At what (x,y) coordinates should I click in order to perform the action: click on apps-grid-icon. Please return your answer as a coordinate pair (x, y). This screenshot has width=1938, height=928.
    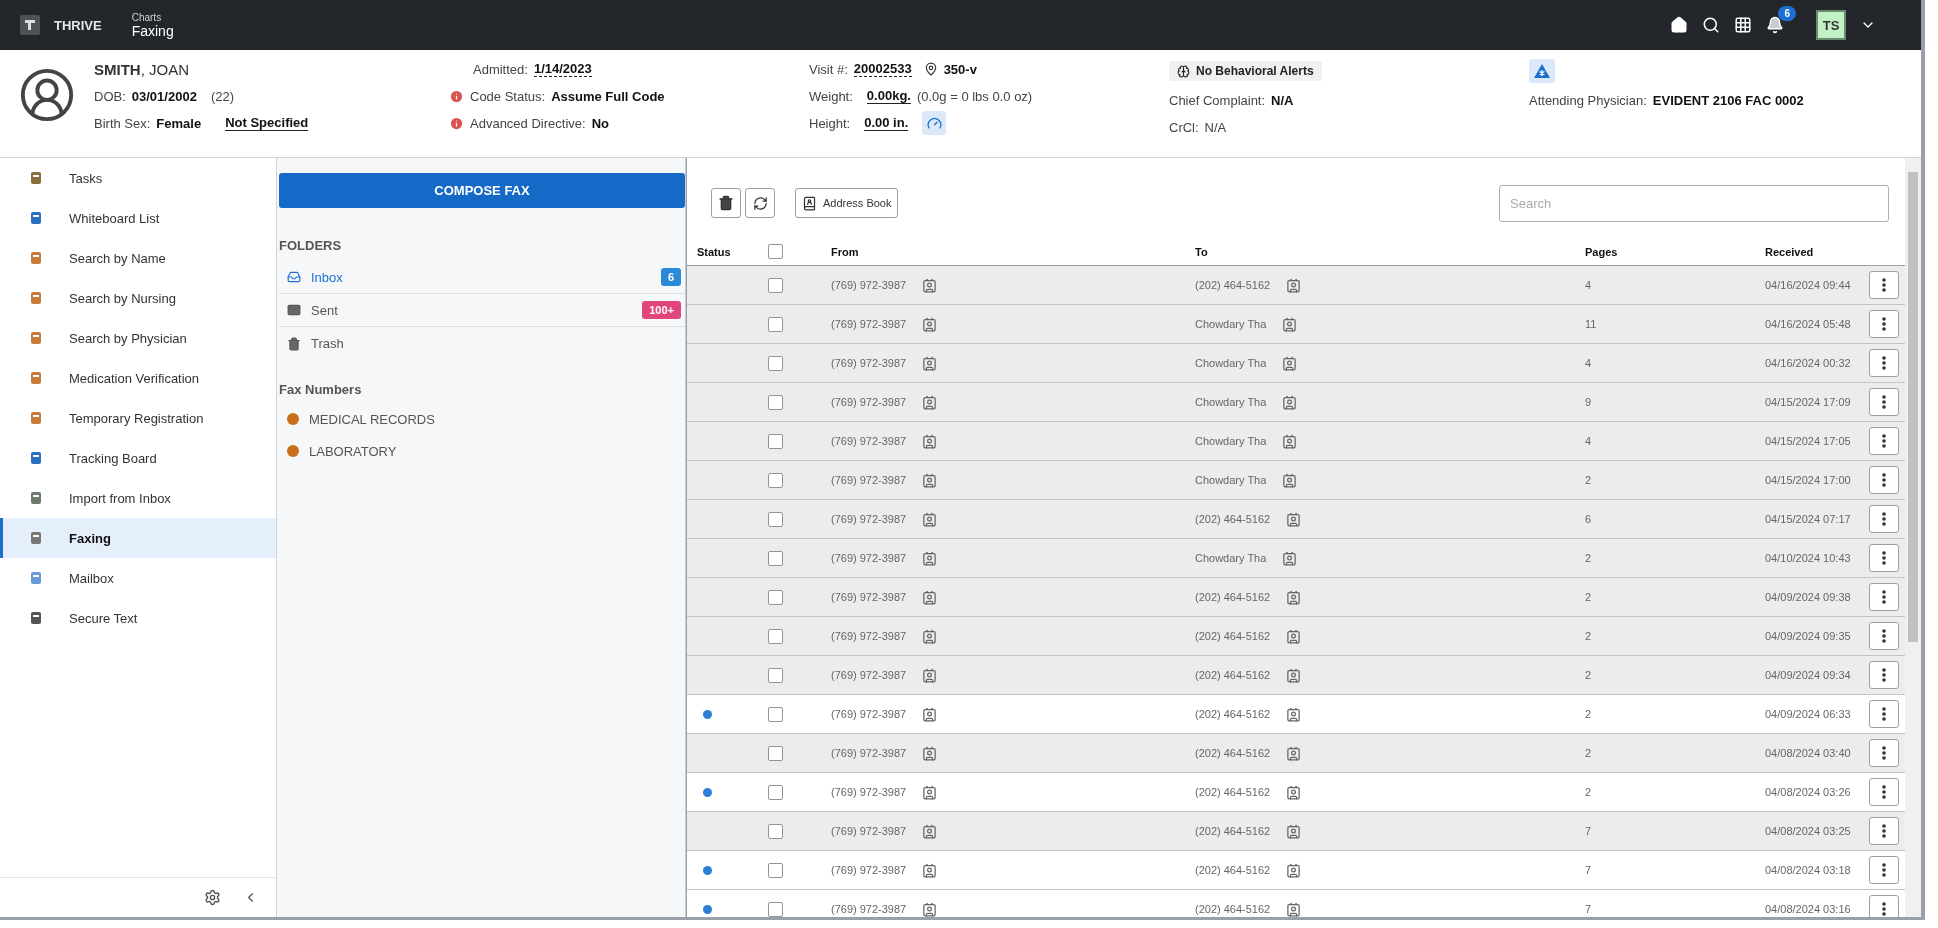
    Looking at the image, I should click on (1743, 25).